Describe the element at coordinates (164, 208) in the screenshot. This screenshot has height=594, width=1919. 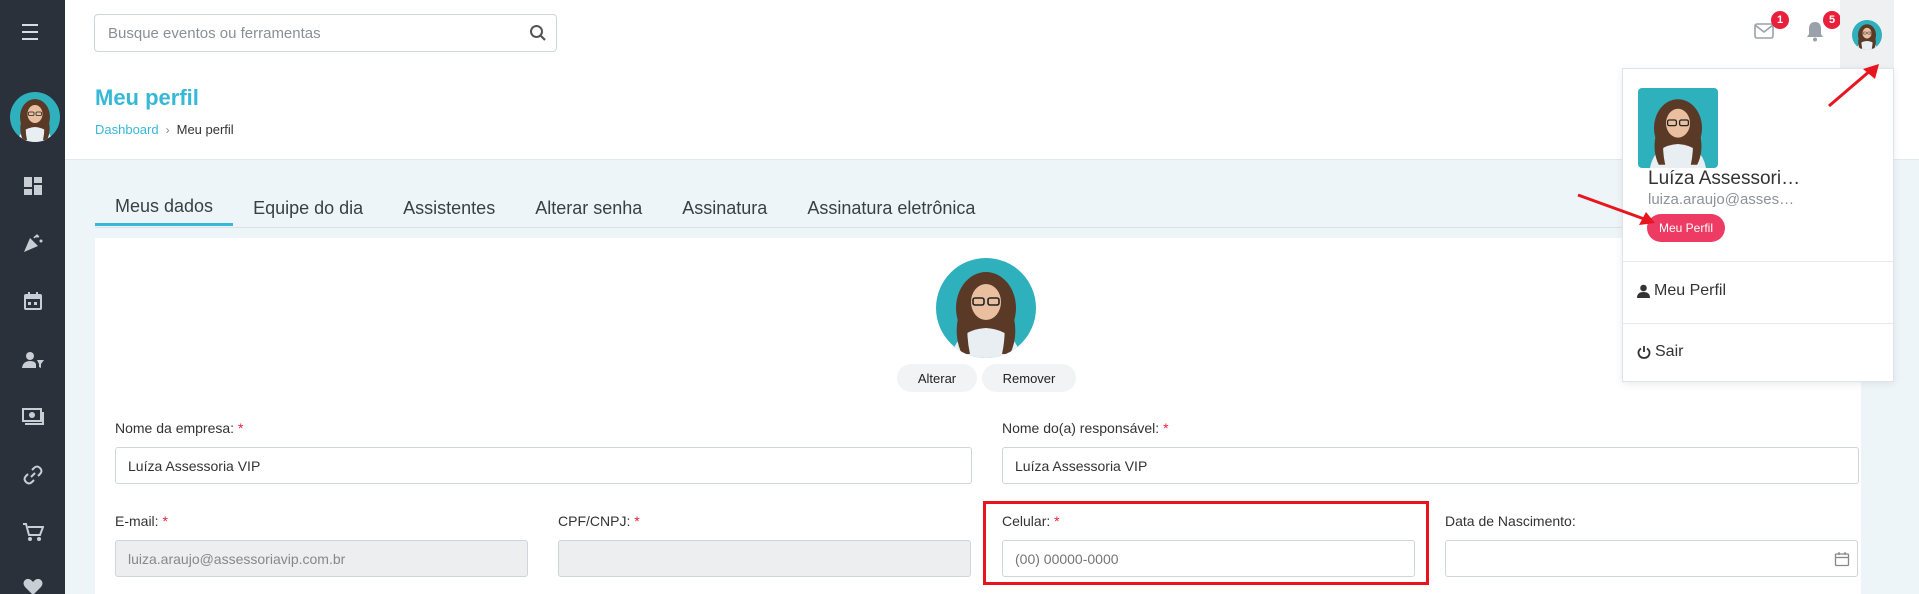
I see `tab-meus-dados: Meus dados` at that location.